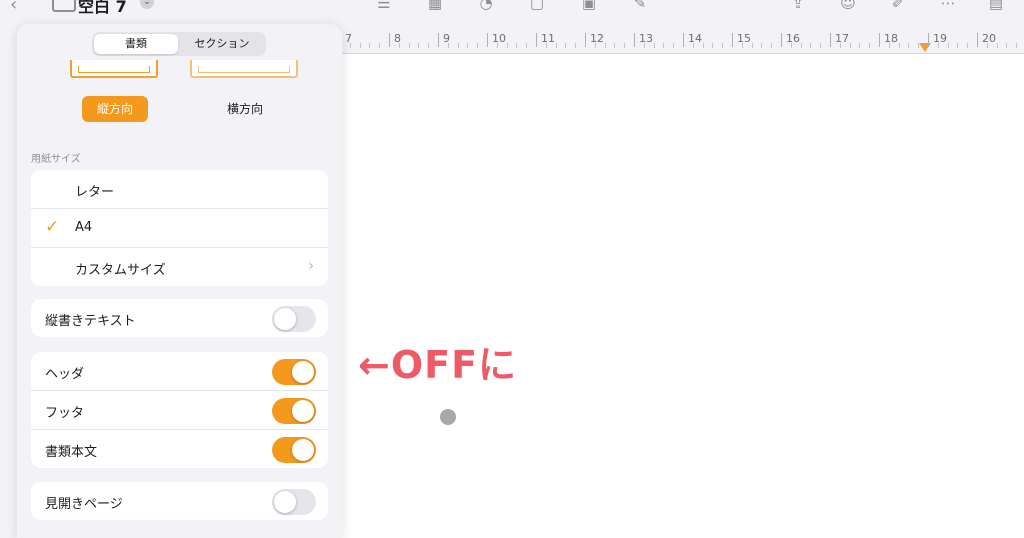  Describe the element at coordinates (179, 501) in the screenshot. I see `facing-pages-row: 見開きページ` at that location.